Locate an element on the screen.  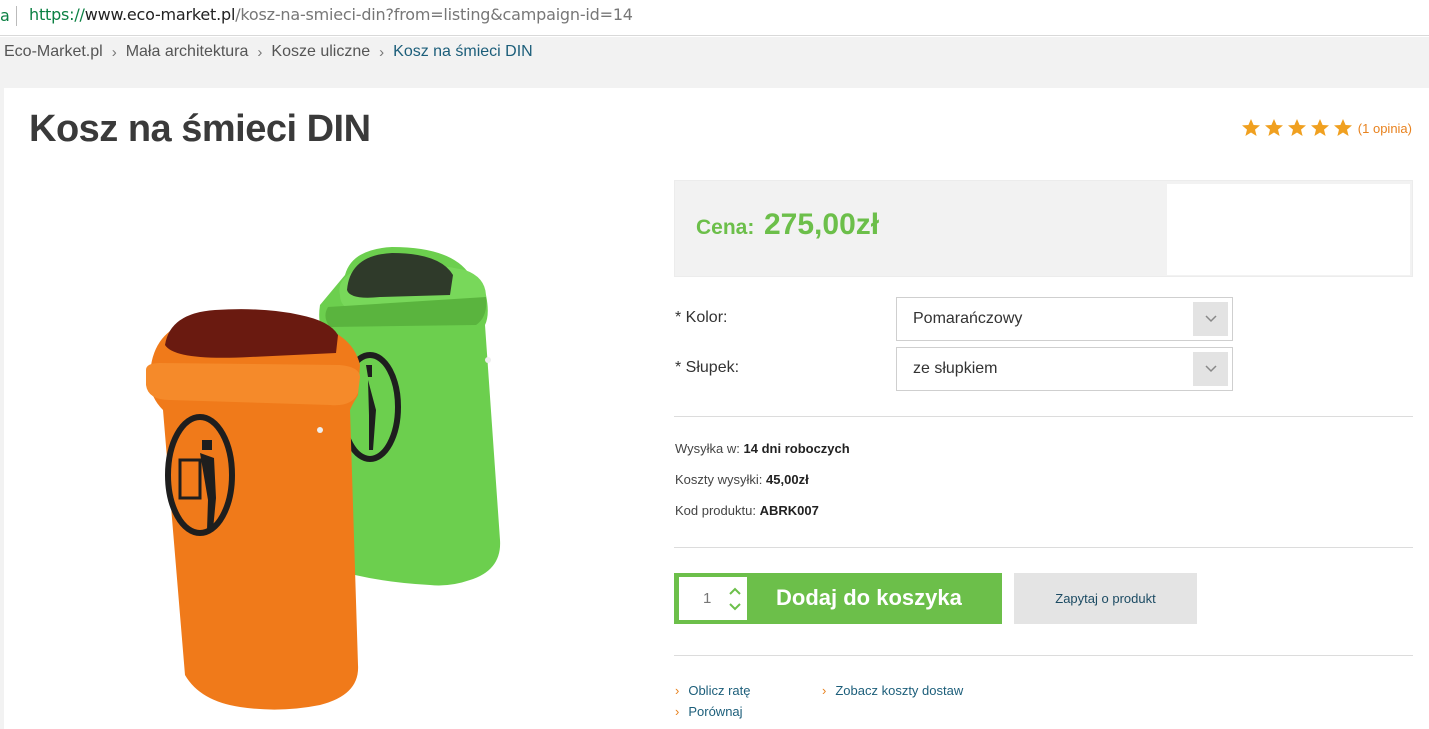
calculate-installment-link: › Oblicz ratę is located at coordinates (712, 690).